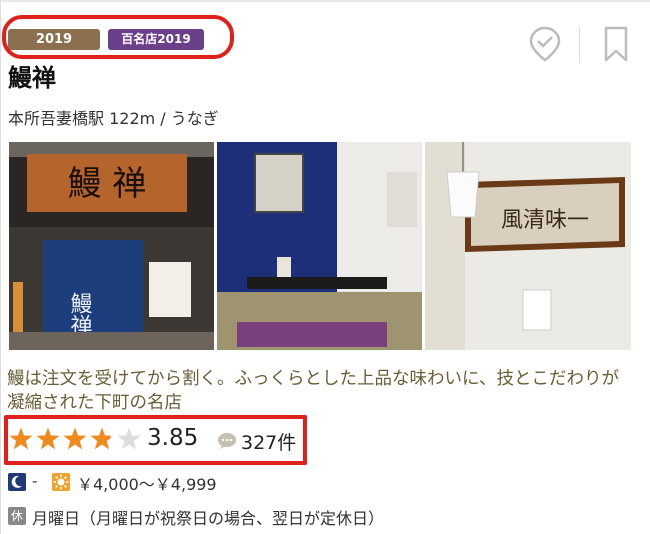  I want to click on restaurant-name: 鰻禅, so click(32, 75).